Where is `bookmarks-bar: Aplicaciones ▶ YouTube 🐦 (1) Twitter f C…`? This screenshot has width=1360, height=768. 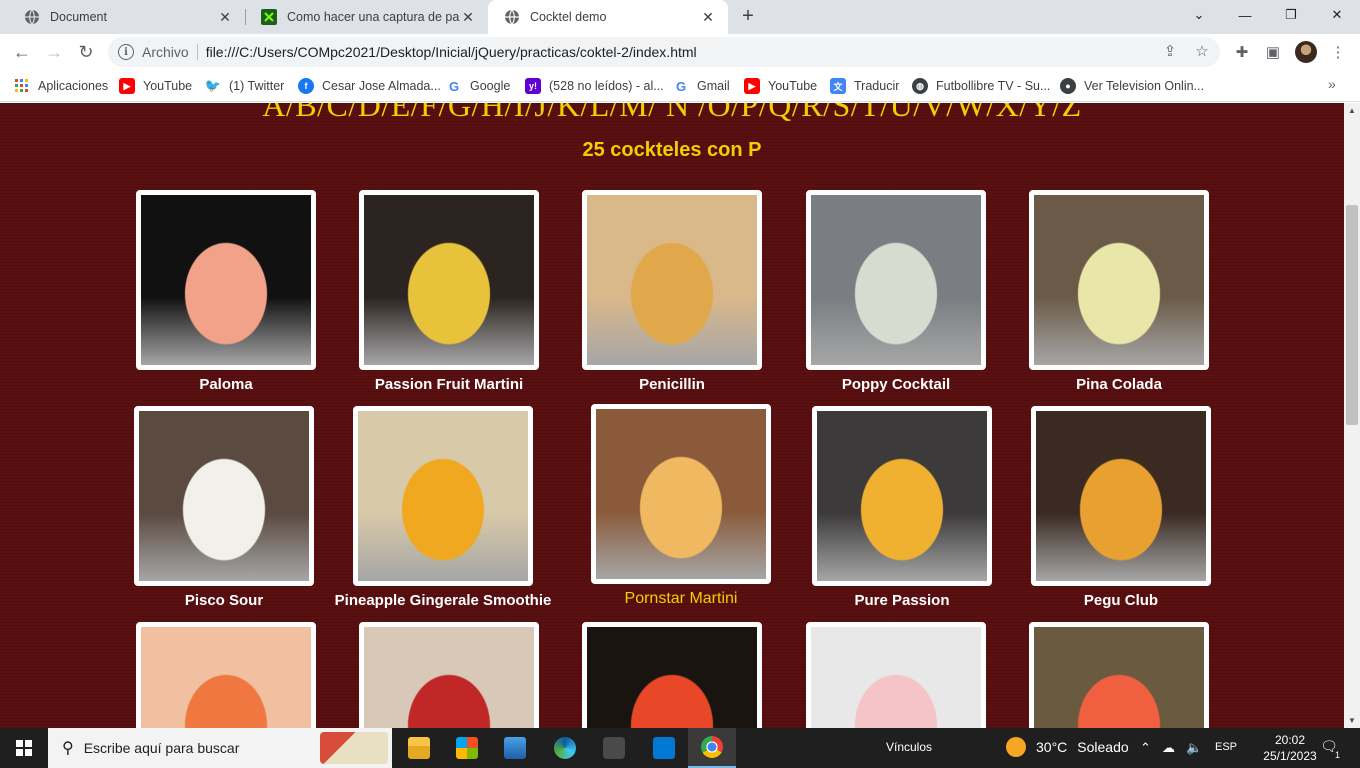 bookmarks-bar: Aplicaciones ▶ YouTube 🐦 (1) Twitter f C… is located at coordinates (680, 86).